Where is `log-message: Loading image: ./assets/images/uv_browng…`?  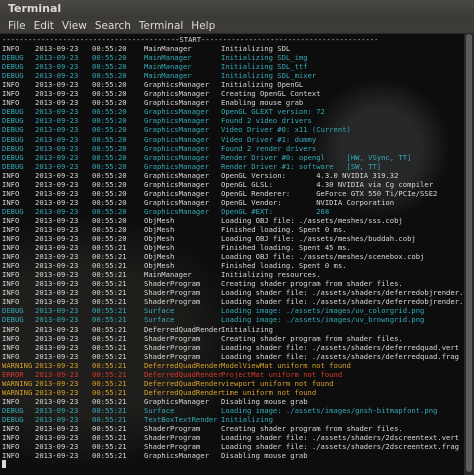 log-message: Loading image: ./assets/images/uv_browng… is located at coordinates (323, 320).